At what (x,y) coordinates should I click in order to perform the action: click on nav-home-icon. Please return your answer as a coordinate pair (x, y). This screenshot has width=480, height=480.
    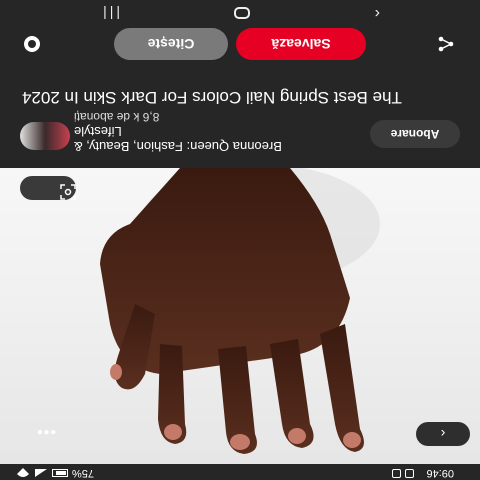
    Looking at the image, I should click on (242, 13).